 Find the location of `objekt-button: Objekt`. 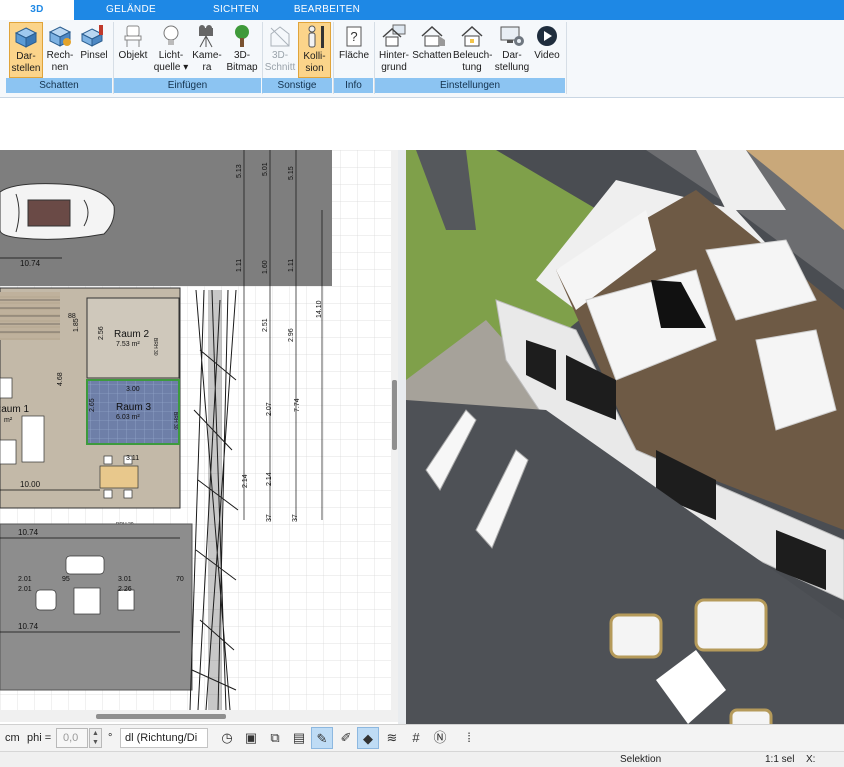

objekt-button: Objekt is located at coordinates (133, 50).